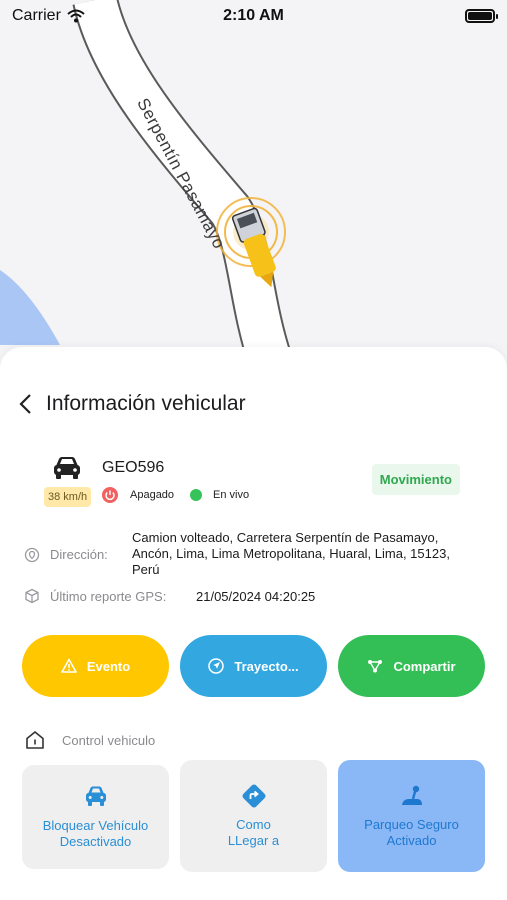 Image resolution: width=507 pixels, height=900 pixels. What do you see at coordinates (411, 816) in the screenshot?
I see `safe-parking-tile: Parqueo Seguro Activado` at bounding box center [411, 816].